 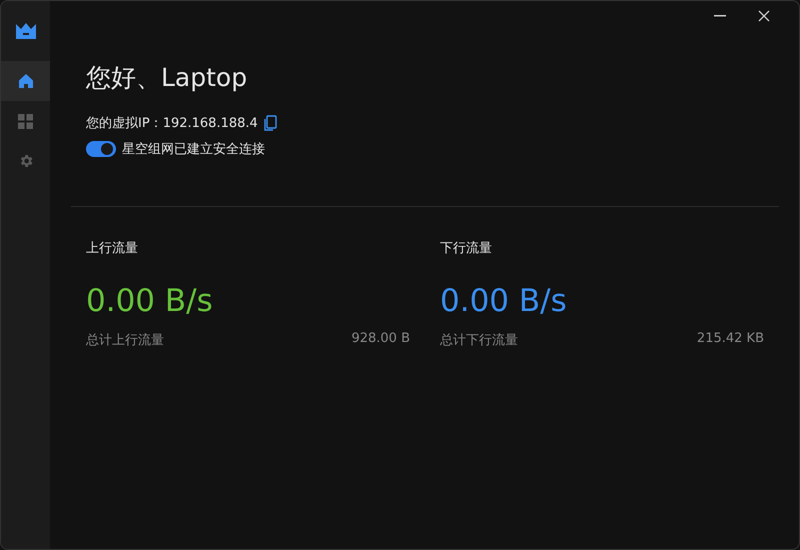 What do you see at coordinates (26, 31) in the screenshot?
I see `crown-logo-icon` at bounding box center [26, 31].